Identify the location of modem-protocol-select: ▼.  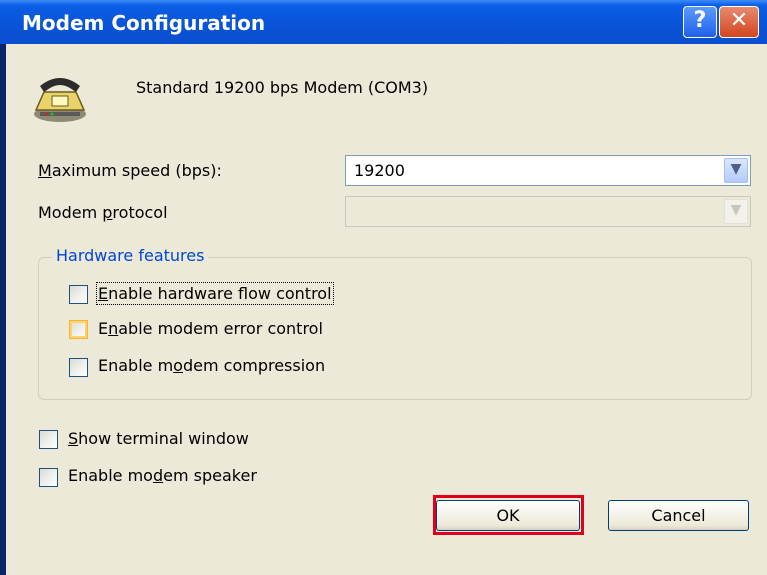
(548, 211).